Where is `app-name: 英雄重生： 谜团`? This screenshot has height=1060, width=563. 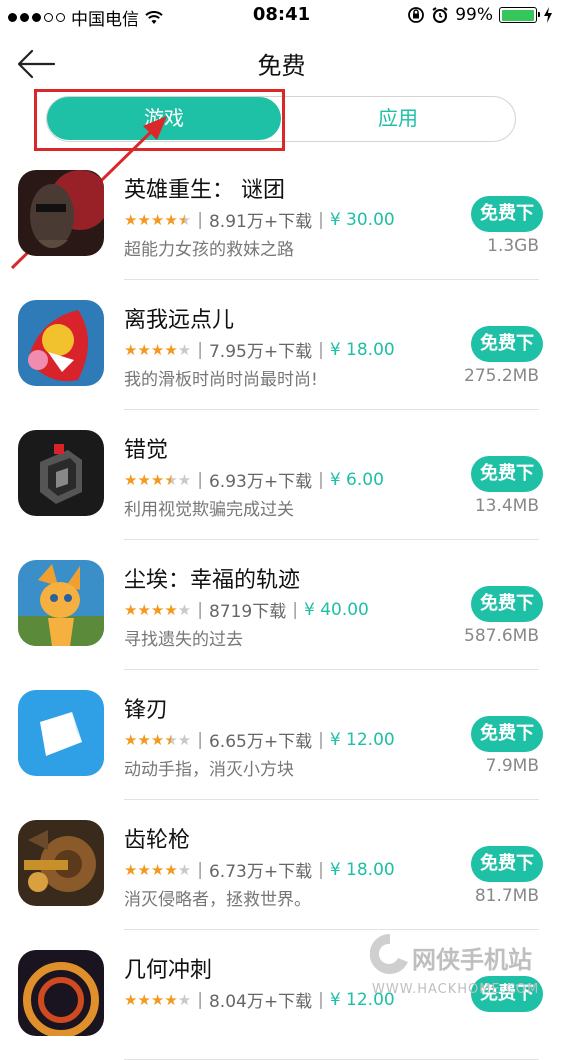 app-name: 英雄重生： 谜团 is located at coordinates (204, 190).